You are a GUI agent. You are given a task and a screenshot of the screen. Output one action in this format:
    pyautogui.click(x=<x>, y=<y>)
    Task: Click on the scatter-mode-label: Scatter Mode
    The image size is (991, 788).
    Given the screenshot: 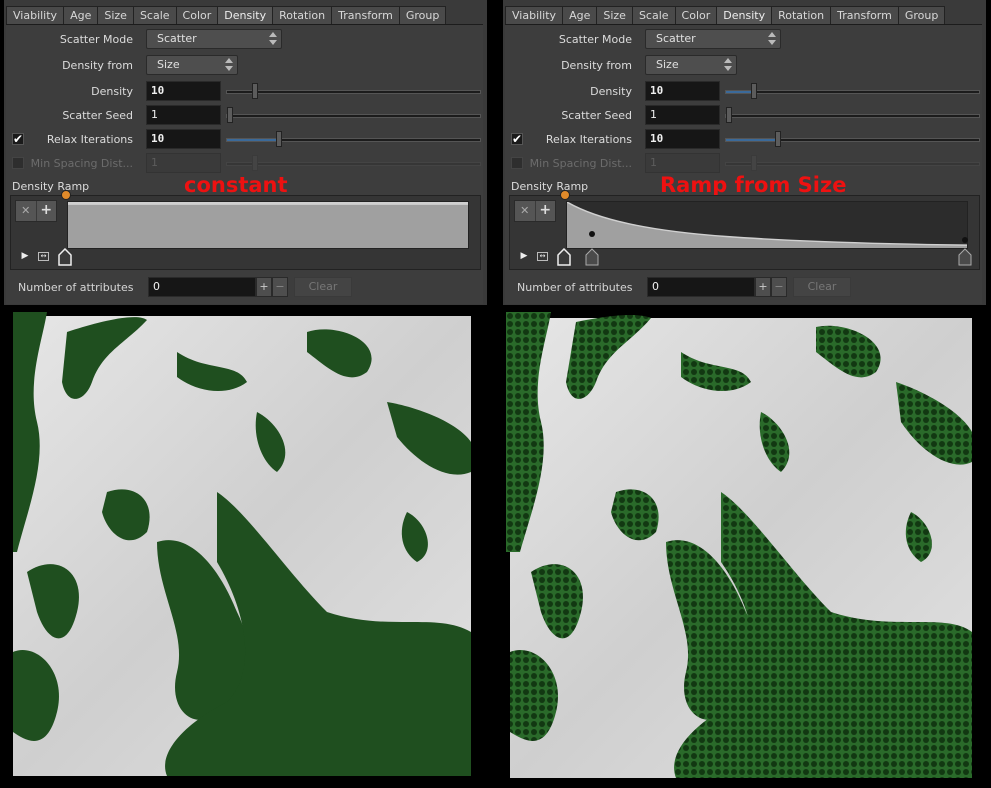 What is the action you would take?
    pyautogui.click(x=96, y=39)
    